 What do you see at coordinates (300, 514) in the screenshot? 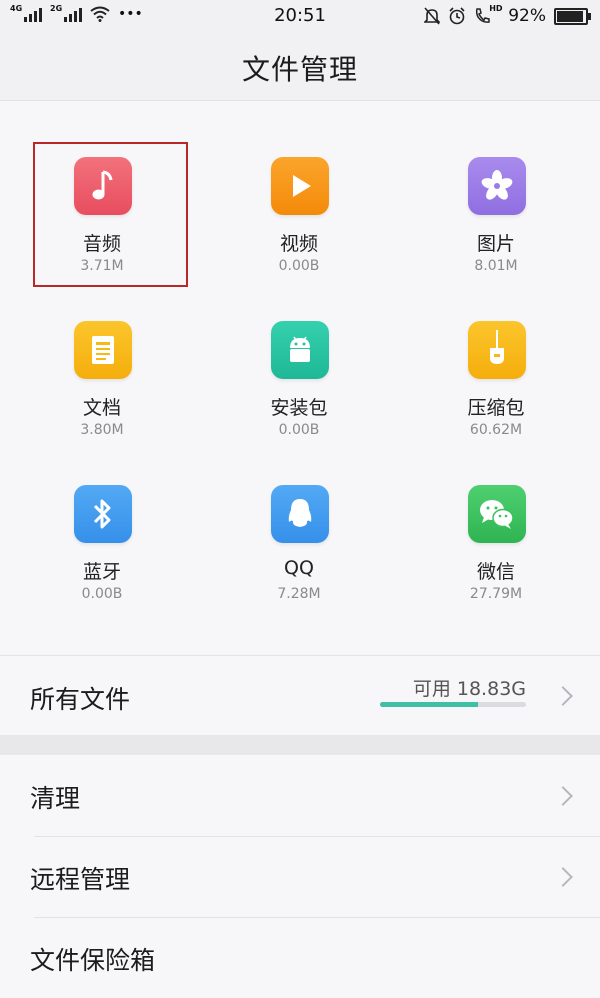
I see `penguin-icon` at bounding box center [300, 514].